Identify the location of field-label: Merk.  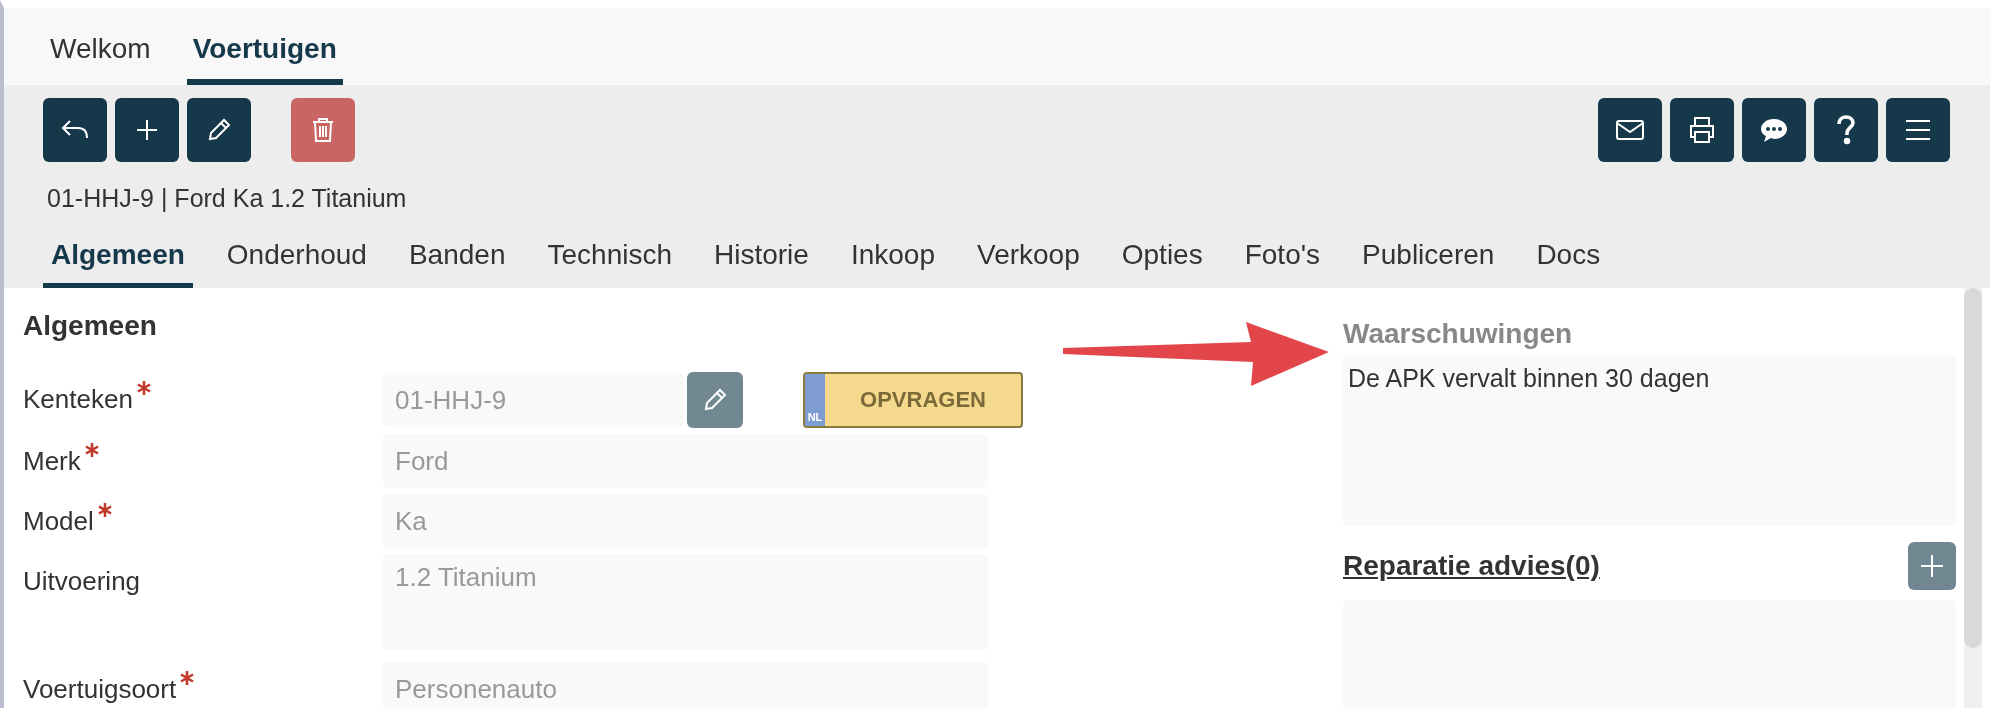
(52, 461).